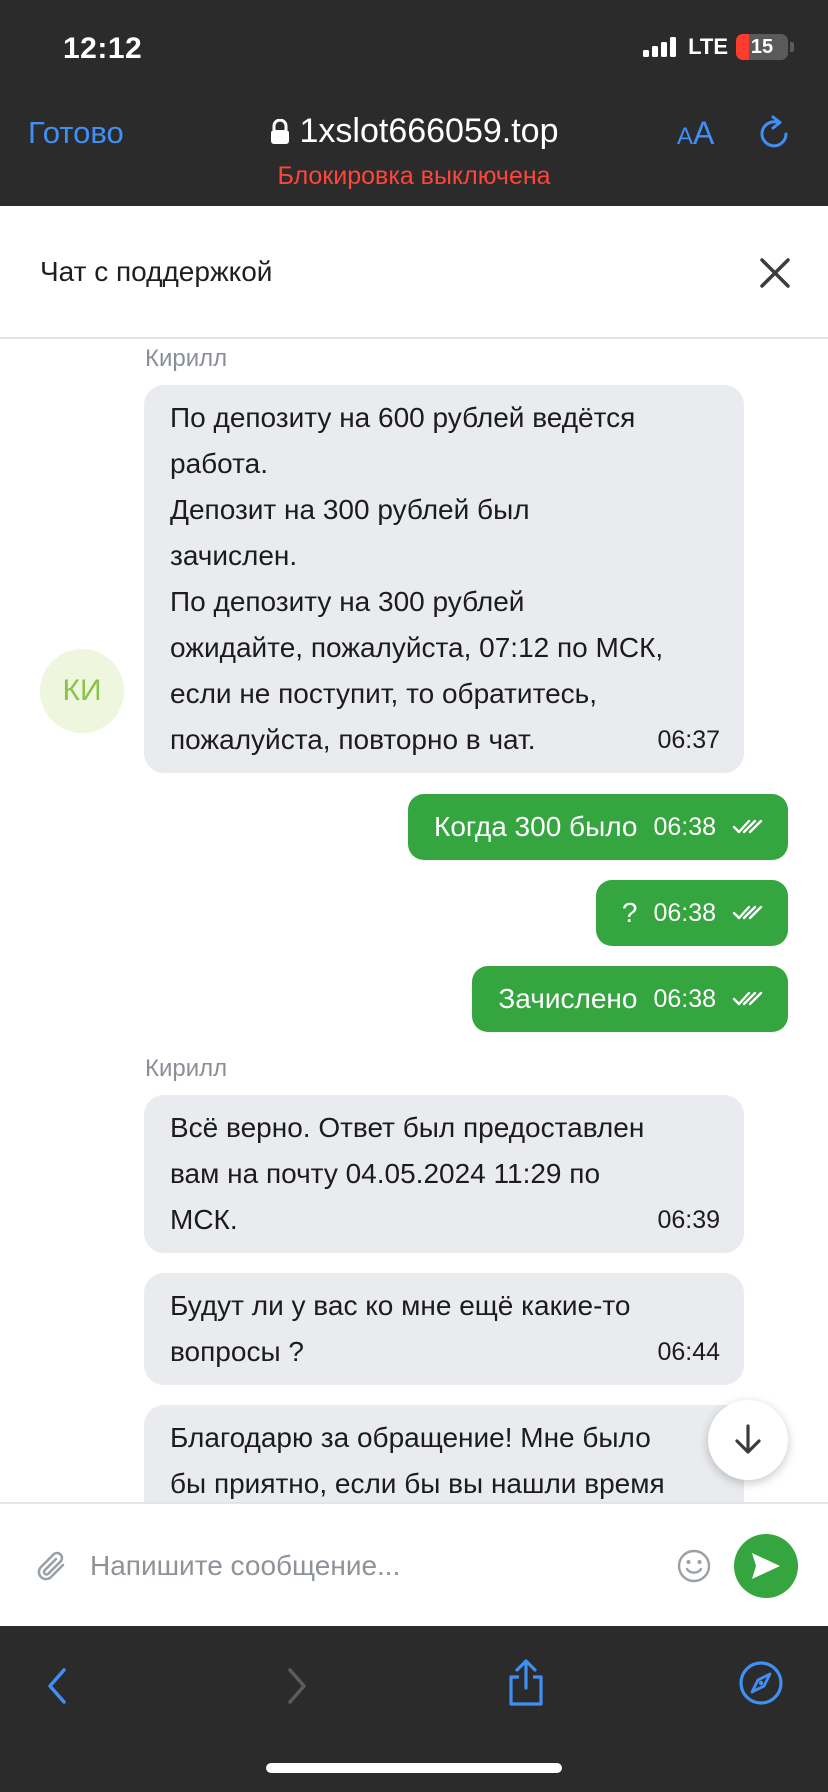 The width and height of the screenshot is (828, 1792). I want to click on send-icon, so click(766, 1566).